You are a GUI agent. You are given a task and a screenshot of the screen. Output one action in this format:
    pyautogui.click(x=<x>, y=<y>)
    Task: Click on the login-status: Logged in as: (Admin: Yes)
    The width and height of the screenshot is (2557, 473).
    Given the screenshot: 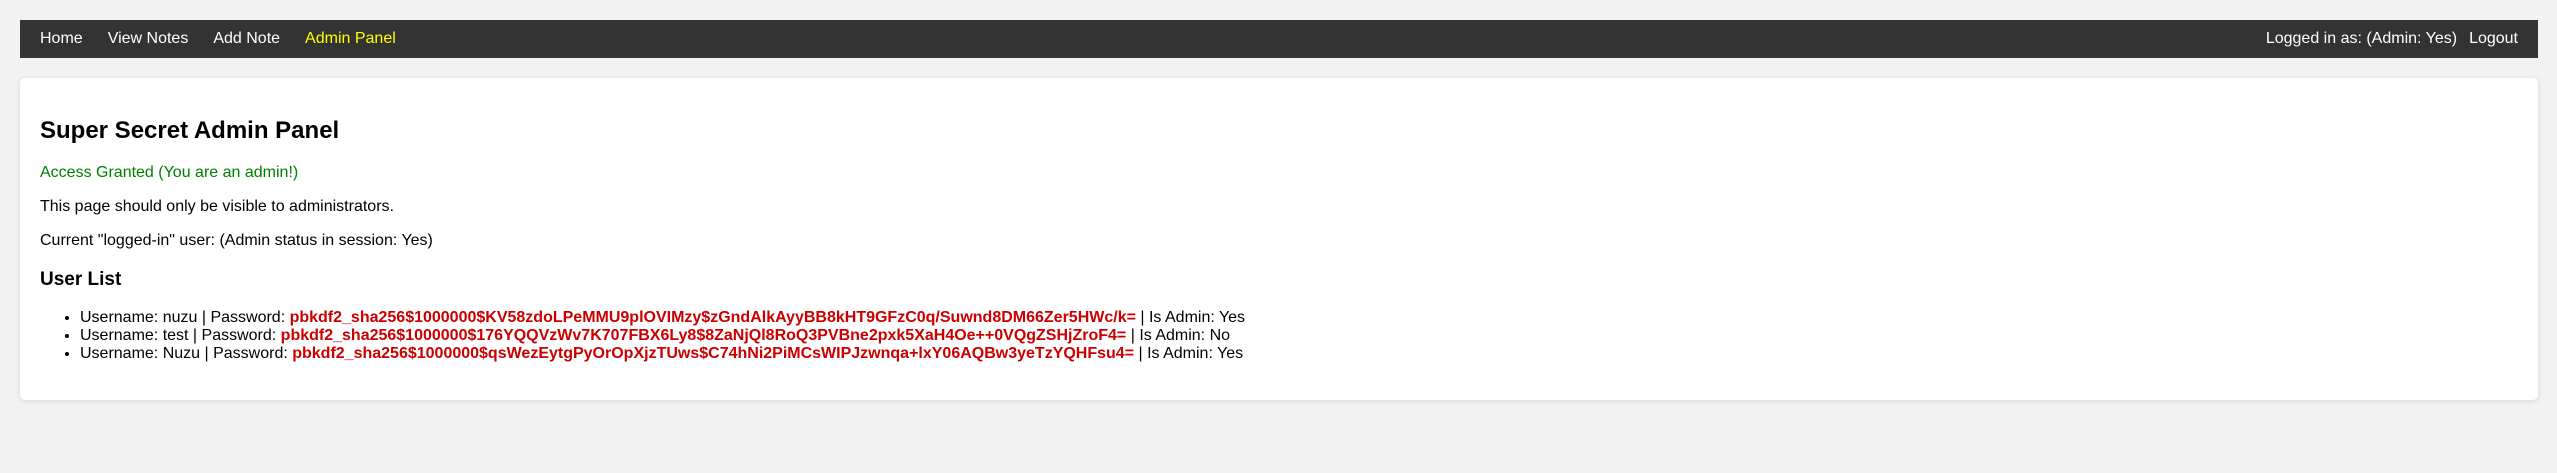 What is the action you would take?
    pyautogui.click(x=2361, y=38)
    